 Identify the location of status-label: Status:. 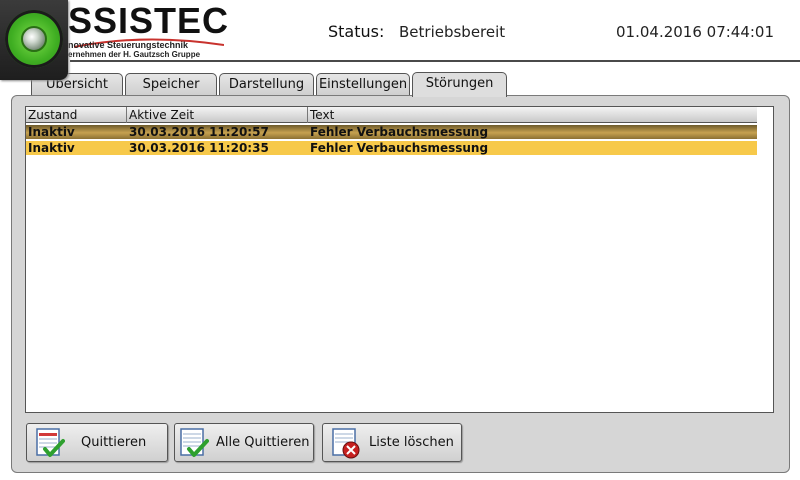
(356, 31).